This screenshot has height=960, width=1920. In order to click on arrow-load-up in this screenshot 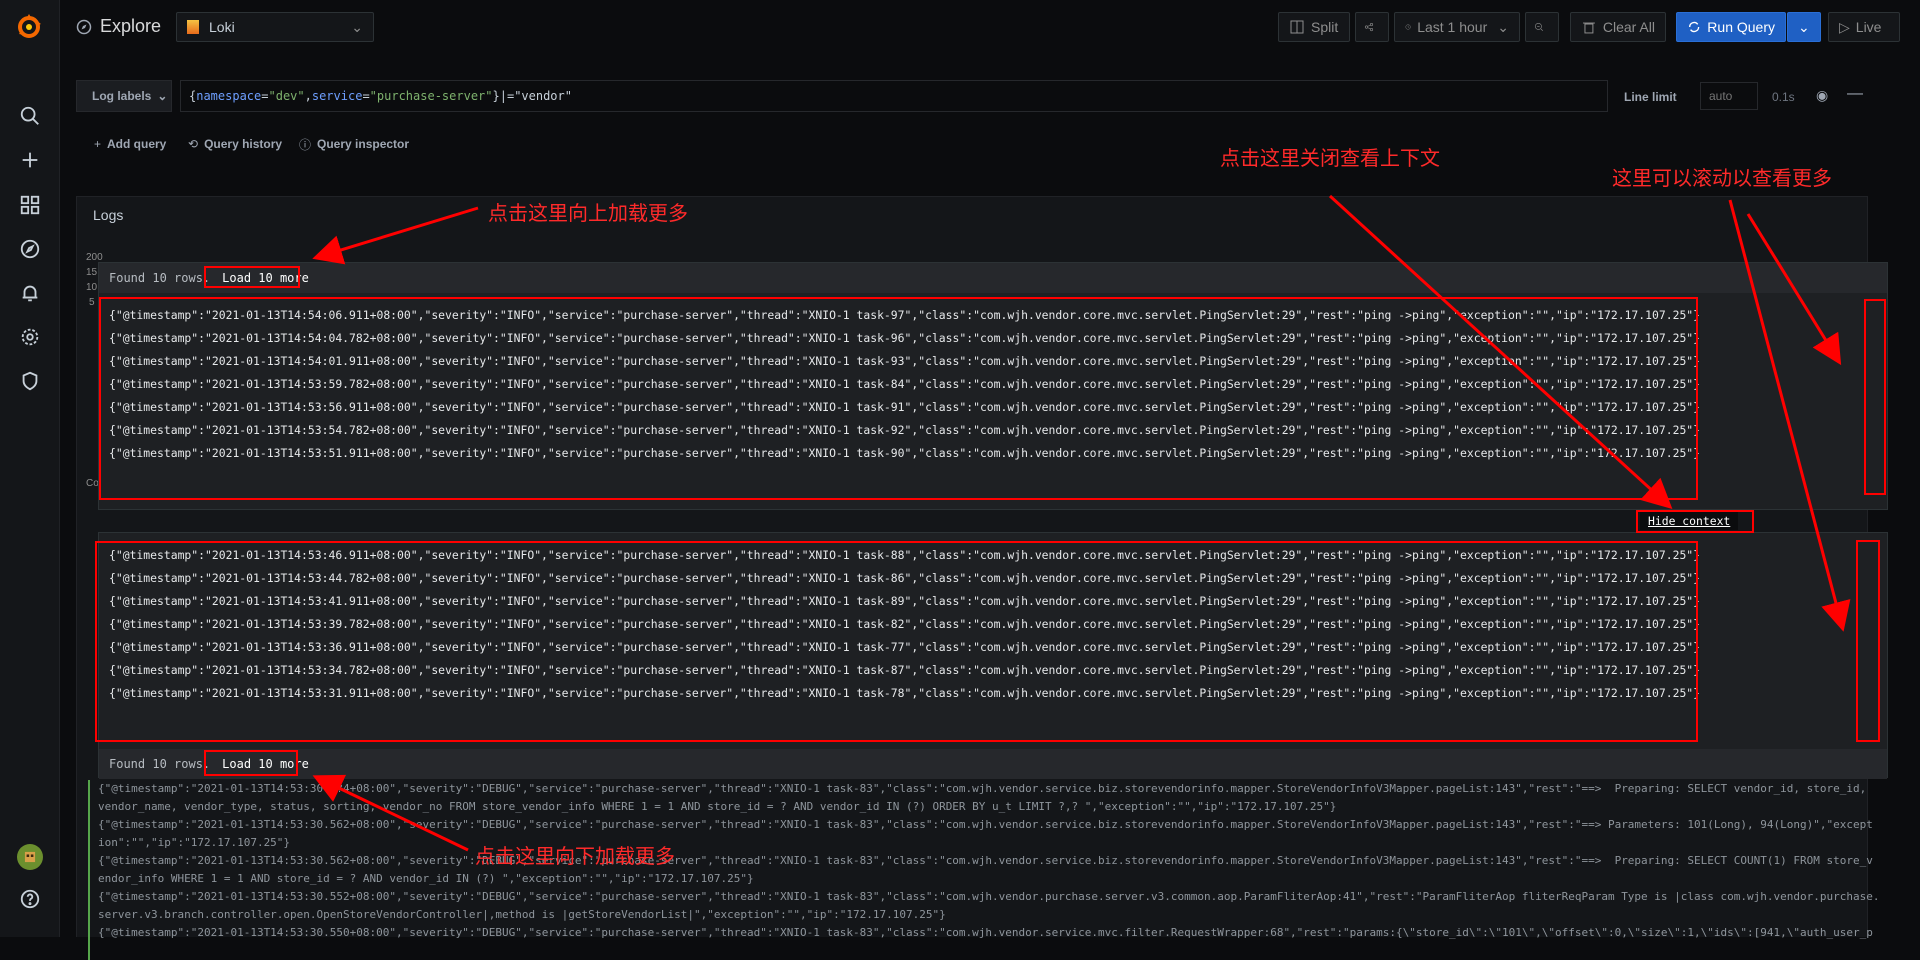, I will do `click(395, 235)`.